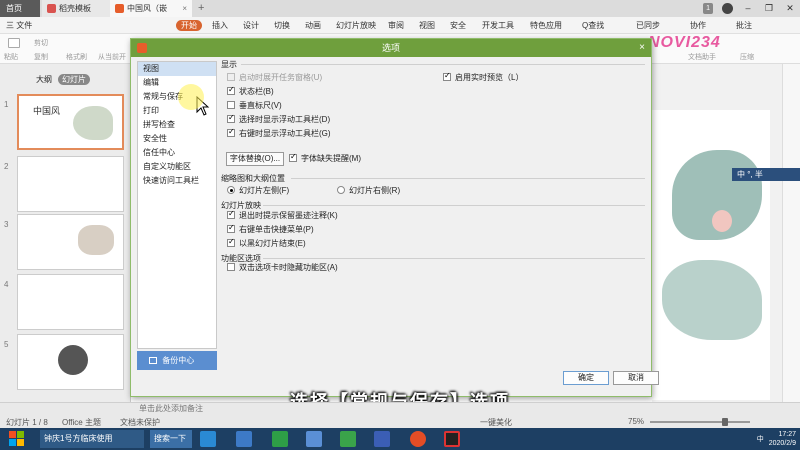 The width and height of the screenshot is (800, 450). I want to click on close-dialog-icon: ×, so click(642, 48).